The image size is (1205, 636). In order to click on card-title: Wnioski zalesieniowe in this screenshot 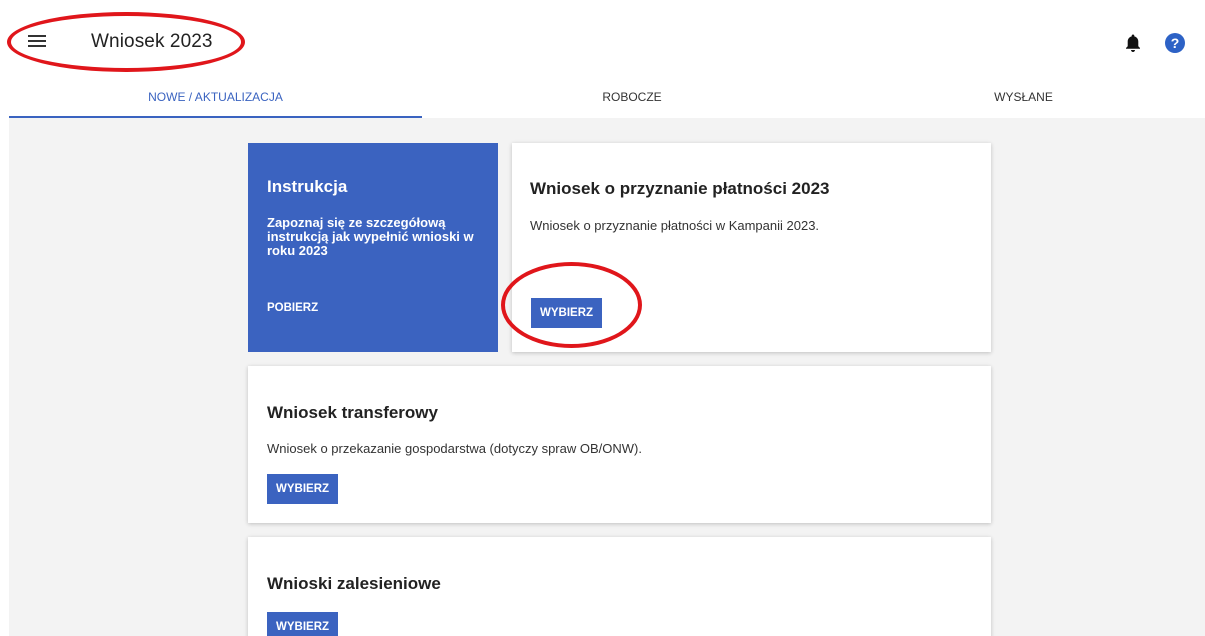, I will do `click(354, 583)`.